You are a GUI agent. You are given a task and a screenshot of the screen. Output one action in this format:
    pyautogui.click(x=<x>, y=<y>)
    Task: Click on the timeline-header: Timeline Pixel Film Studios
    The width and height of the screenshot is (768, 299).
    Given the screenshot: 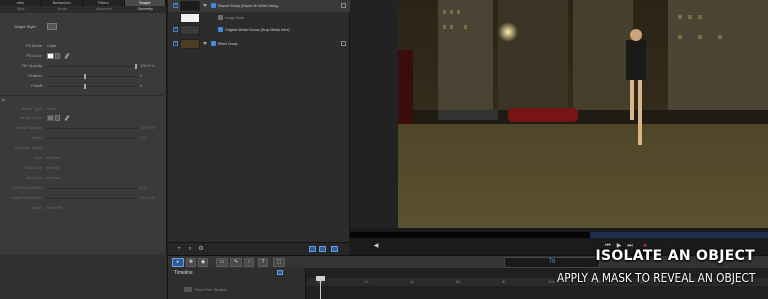 What is the action you would take?
    pyautogui.click(x=237, y=283)
    